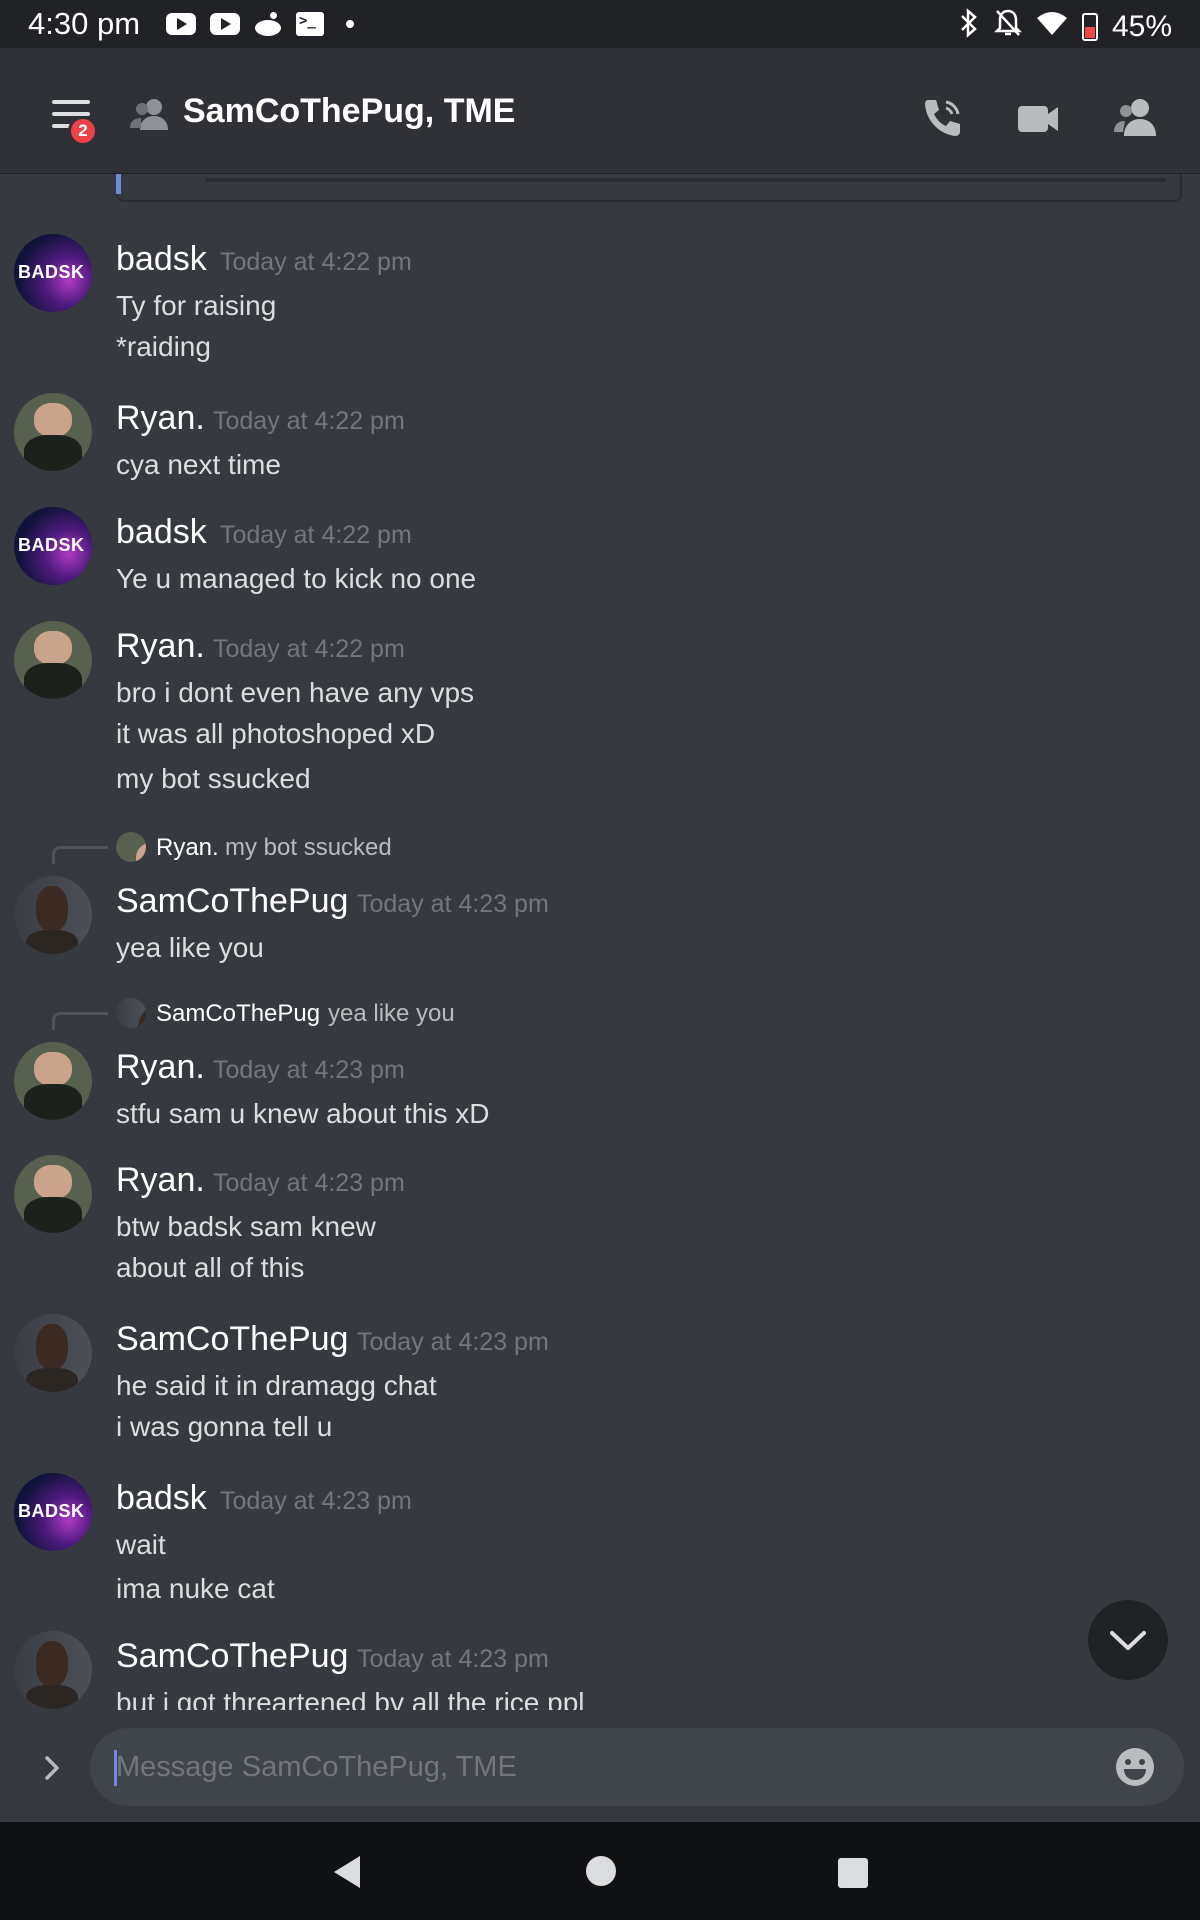 Image resolution: width=1200 pixels, height=1920 pixels. Describe the element at coordinates (196, 305) in the screenshot. I see `message-text: Ty for raising` at that location.